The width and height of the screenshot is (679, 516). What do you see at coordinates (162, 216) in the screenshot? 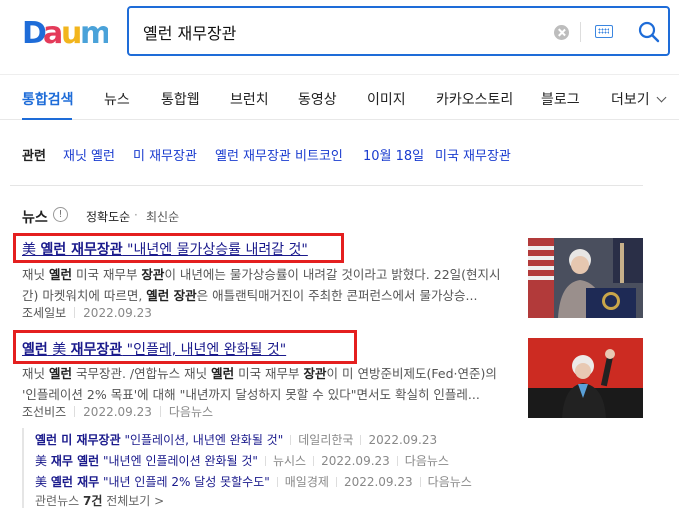
I see `sort-latest: 최신순` at bounding box center [162, 216].